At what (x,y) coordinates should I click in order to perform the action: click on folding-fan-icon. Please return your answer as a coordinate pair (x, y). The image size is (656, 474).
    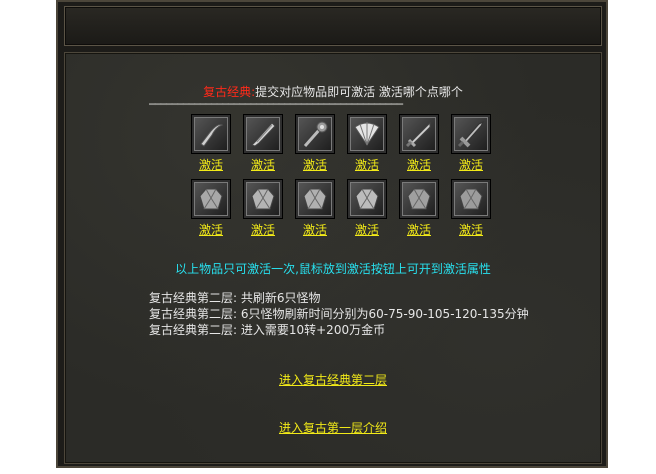
    Looking at the image, I should click on (367, 134).